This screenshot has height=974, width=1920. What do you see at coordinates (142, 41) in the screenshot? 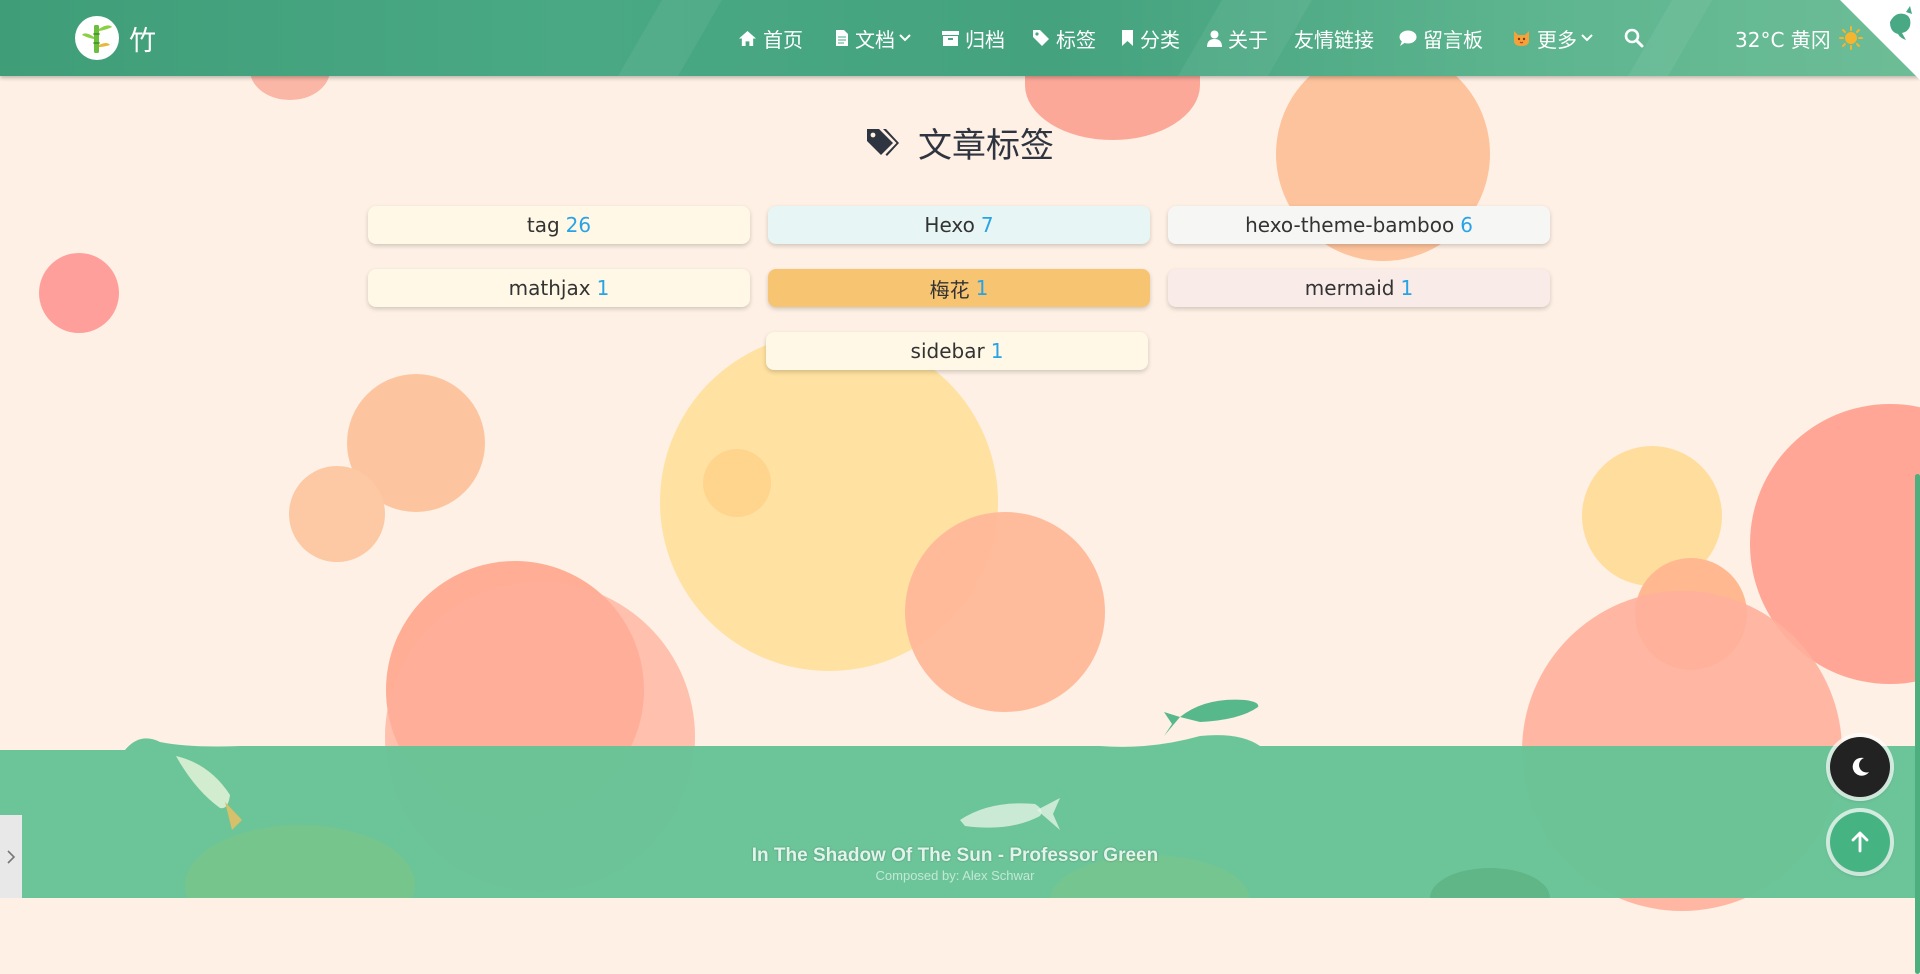
I see `site-title: 竹` at bounding box center [142, 41].